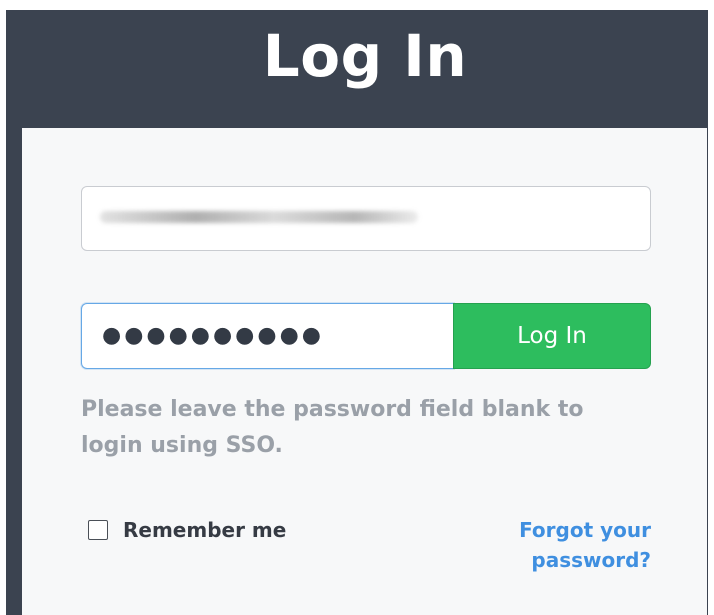  Describe the element at coordinates (98, 530) in the screenshot. I see `remember-me-checkbox` at that location.